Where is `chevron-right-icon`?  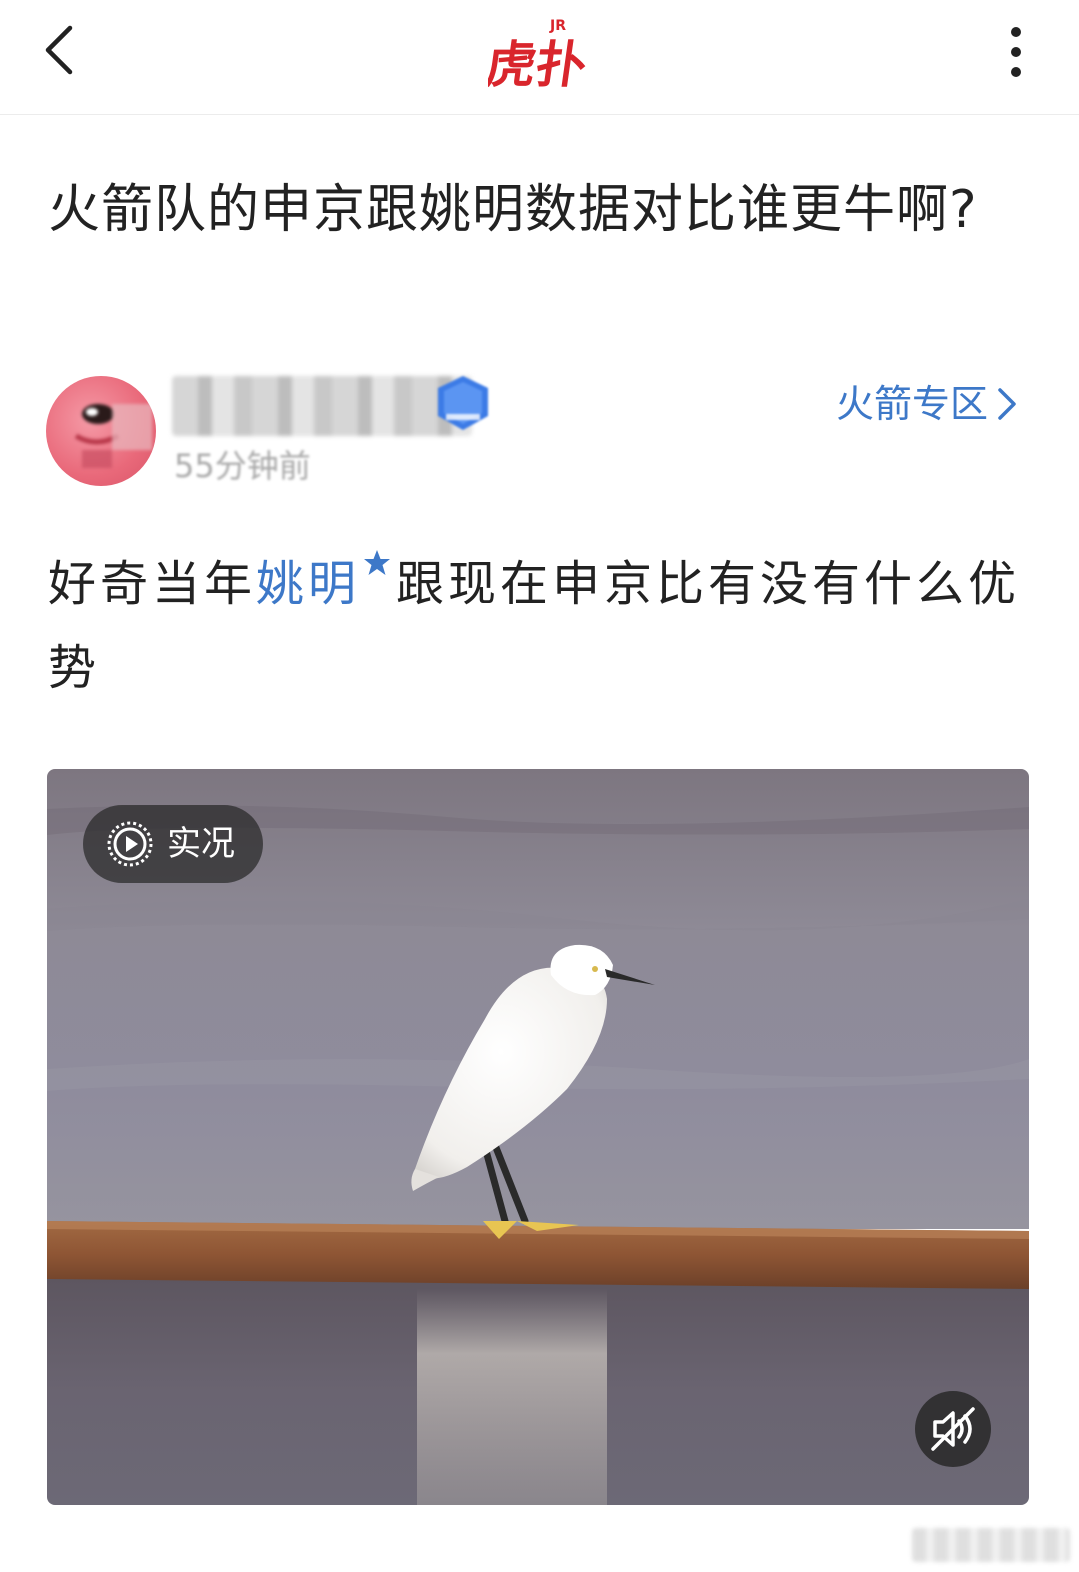 chevron-right-icon is located at coordinates (1007, 403).